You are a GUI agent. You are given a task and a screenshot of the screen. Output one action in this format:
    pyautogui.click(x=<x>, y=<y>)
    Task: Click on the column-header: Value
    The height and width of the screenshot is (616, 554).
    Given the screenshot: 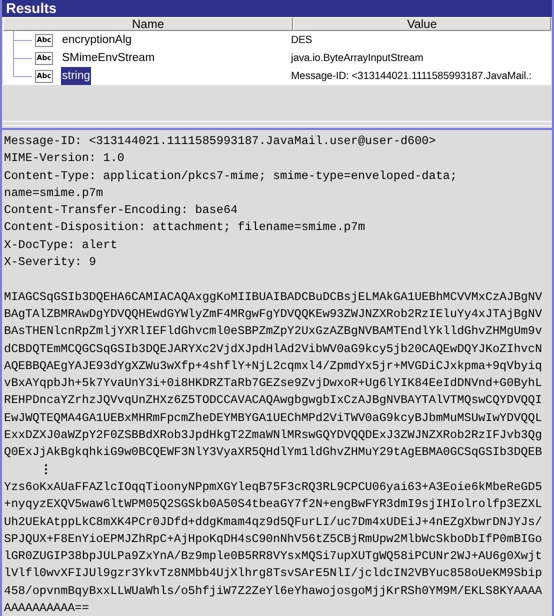 What is the action you would take?
    pyautogui.click(x=422, y=24)
    